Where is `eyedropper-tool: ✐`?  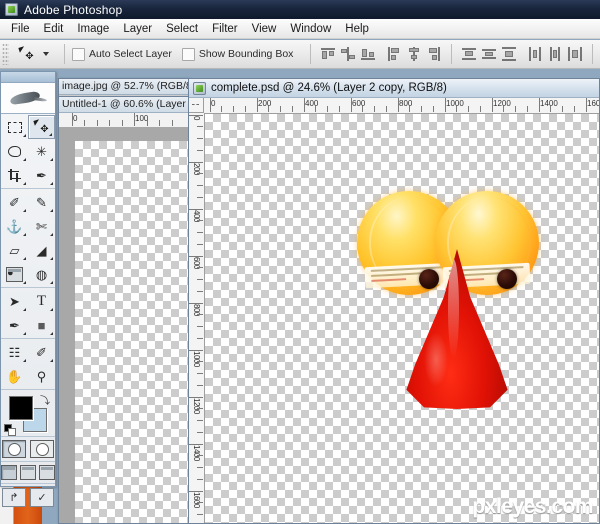 eyedropper-tool: ✐ is located at coordinates (41, 352).